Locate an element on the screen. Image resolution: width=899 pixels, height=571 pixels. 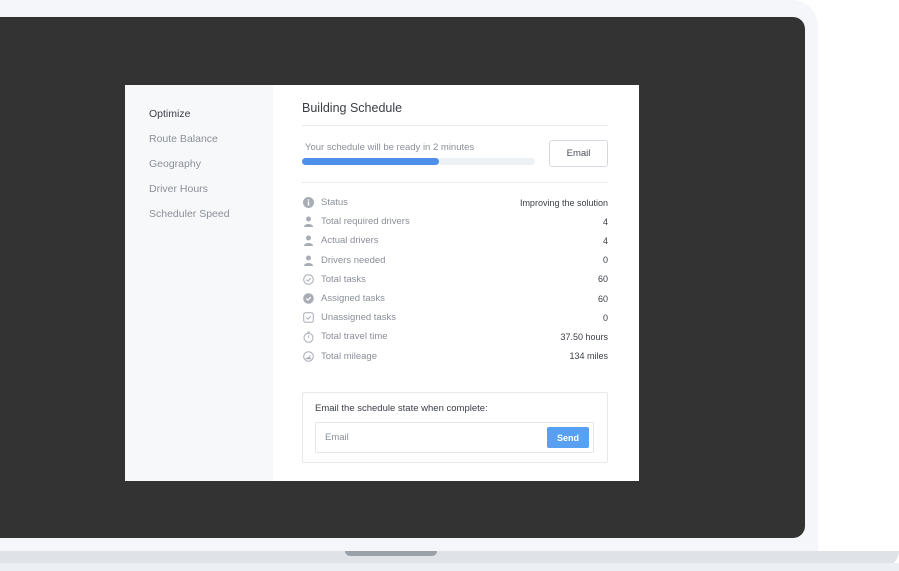
stat-row-drivers-needed: Drivers needed 0 is located at coordinates (455, 260).